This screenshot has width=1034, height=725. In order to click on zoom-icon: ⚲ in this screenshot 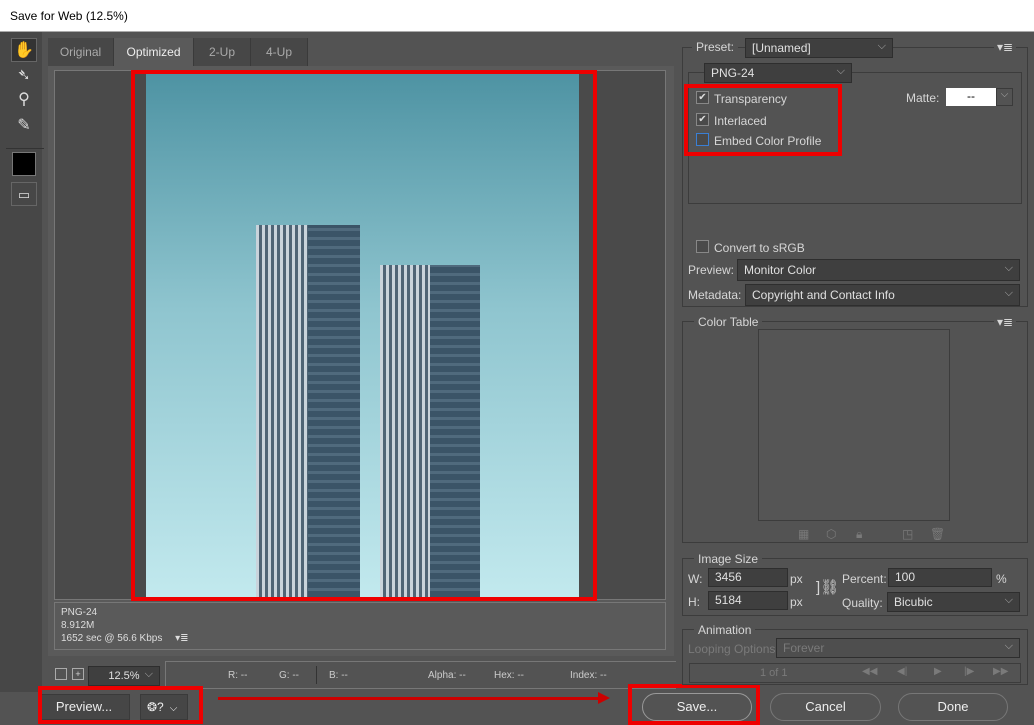, I will do `click(24, 100)`.